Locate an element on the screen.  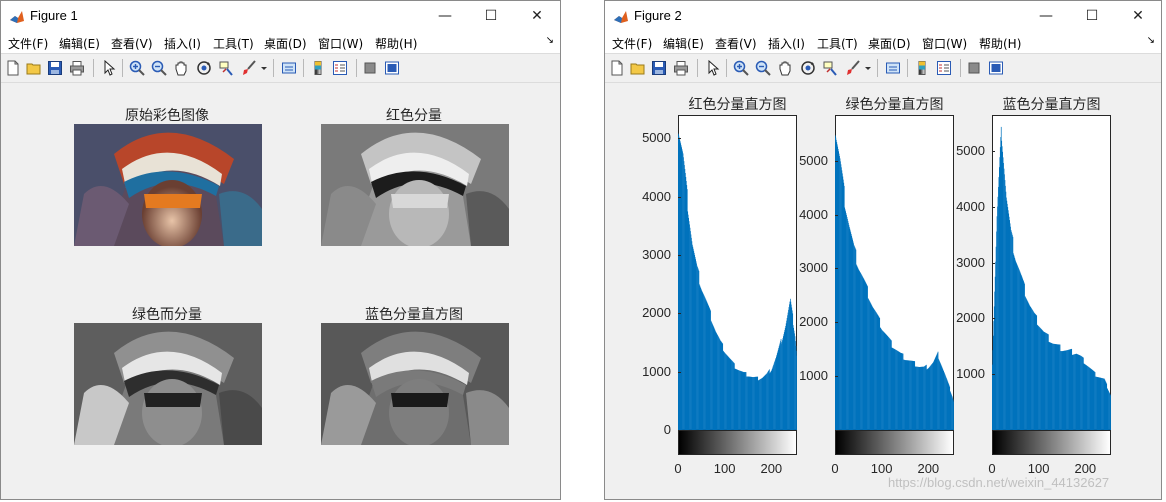
matlab-logo-icon is located at coordinates (621, 17).